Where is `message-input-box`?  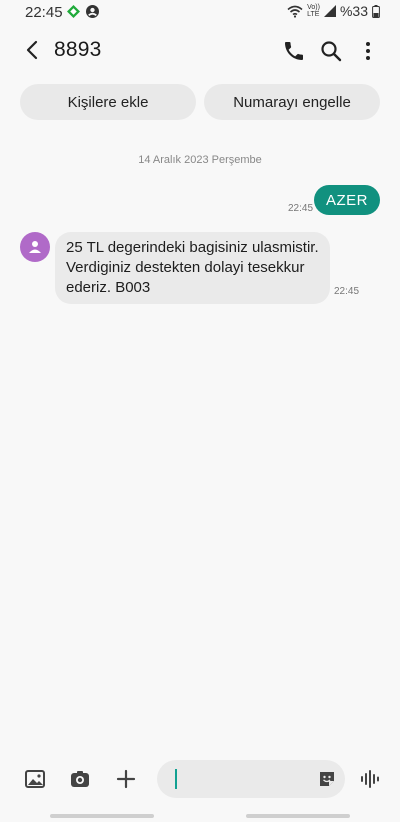
message-input-box is located at coordinates (251, 779).